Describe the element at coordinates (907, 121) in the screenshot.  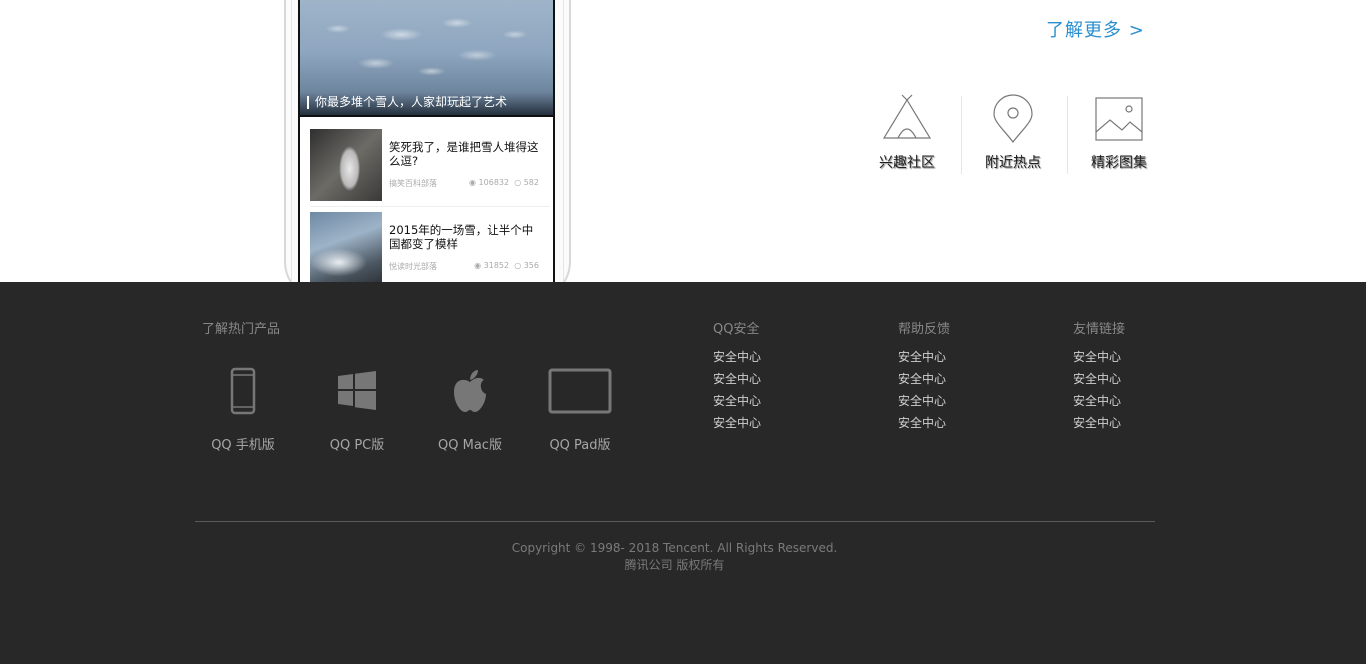
I see `tent-icon` at that location.